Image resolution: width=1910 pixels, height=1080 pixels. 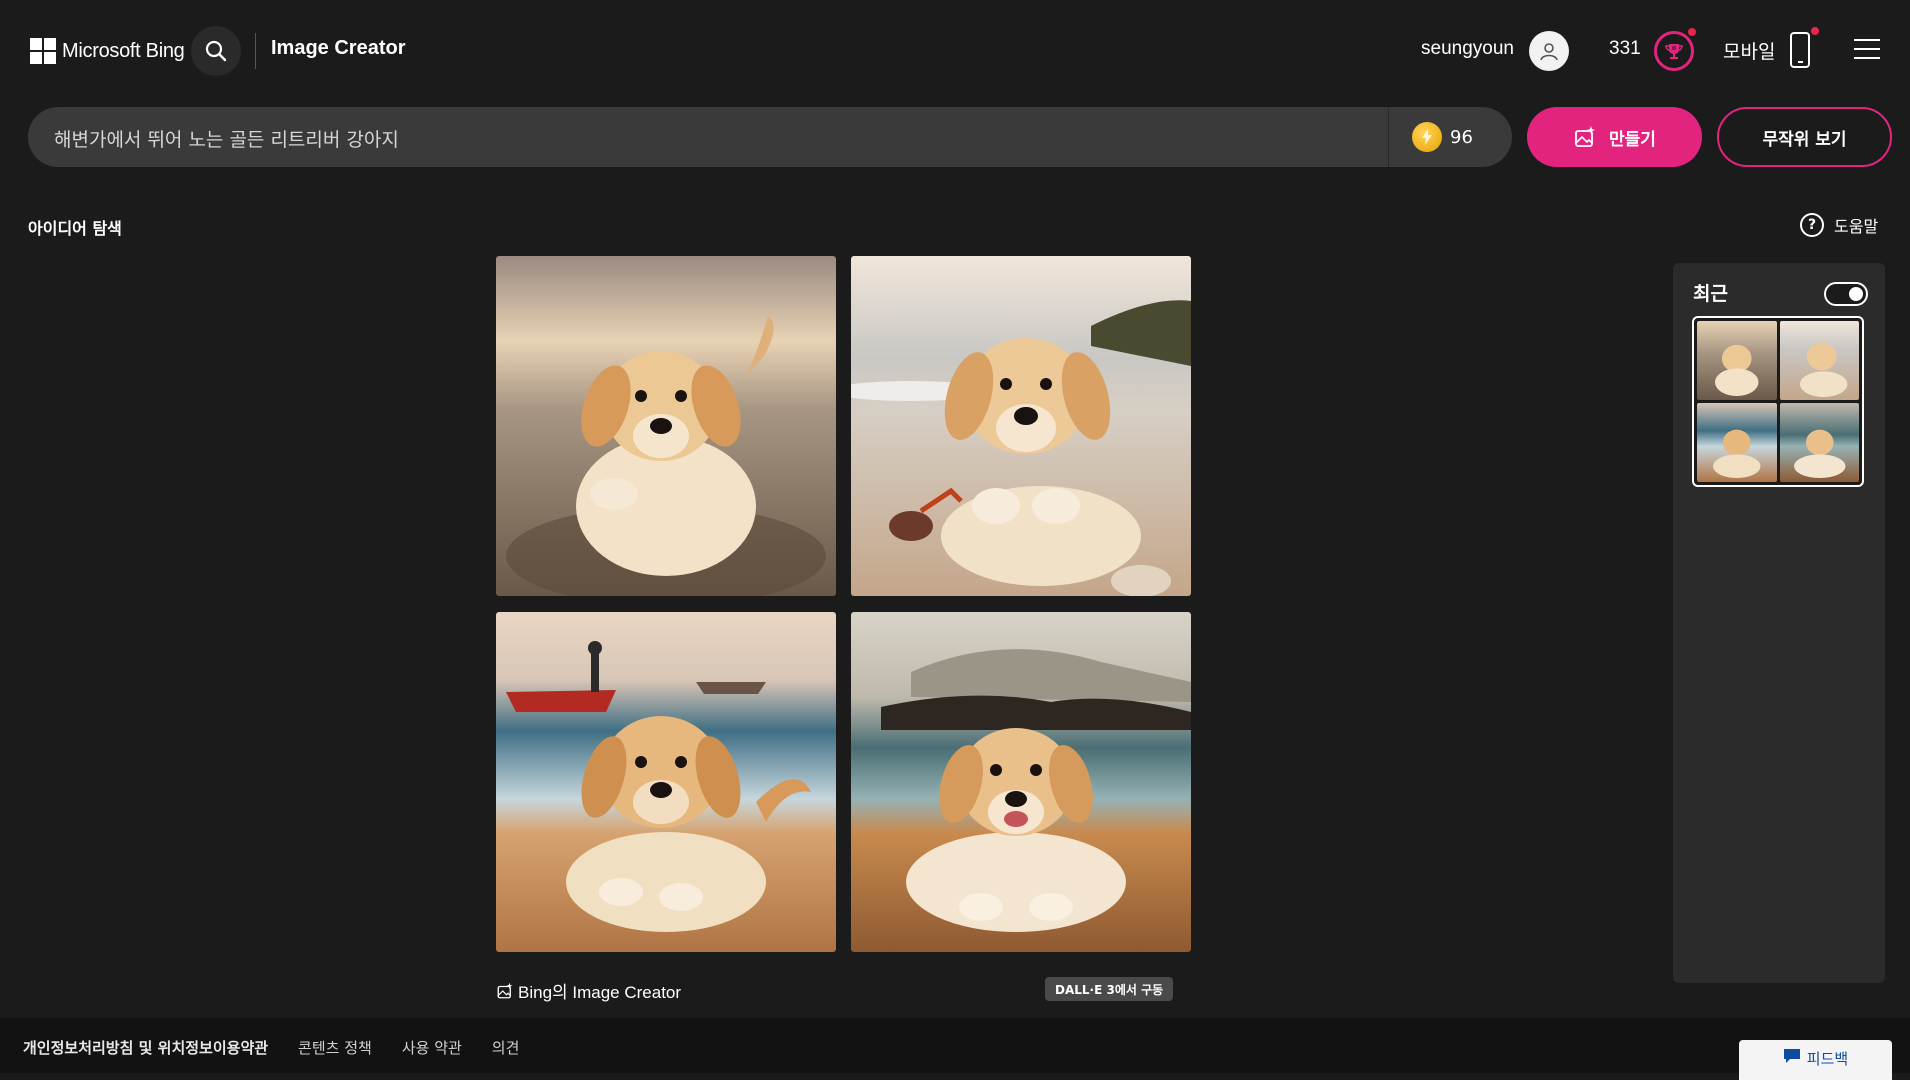 I want to click on mobile-notification-dot, so click(x=1815, y=31).